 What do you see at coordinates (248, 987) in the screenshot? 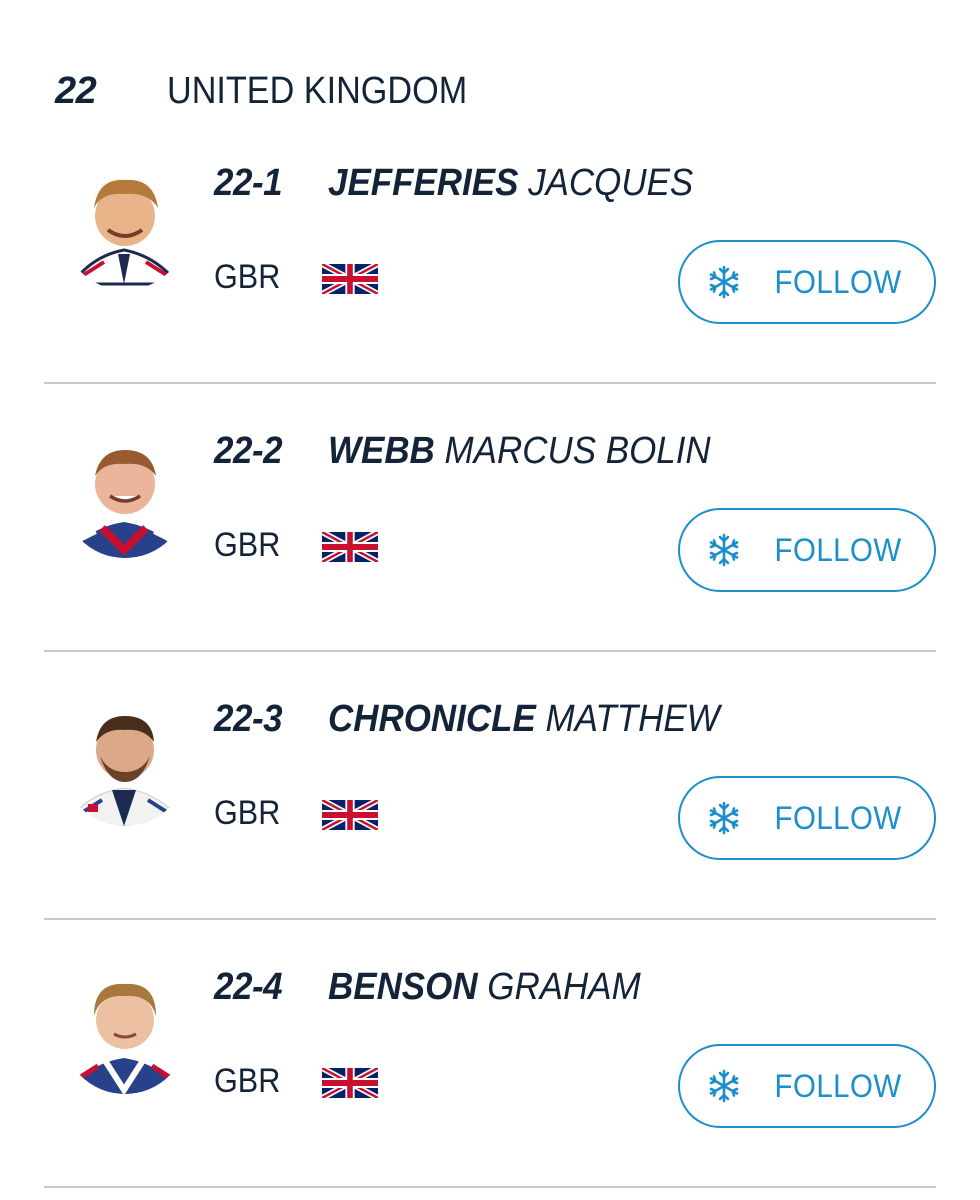
I see `athlete-bib: 22-4` at bounding box center [248, 987].